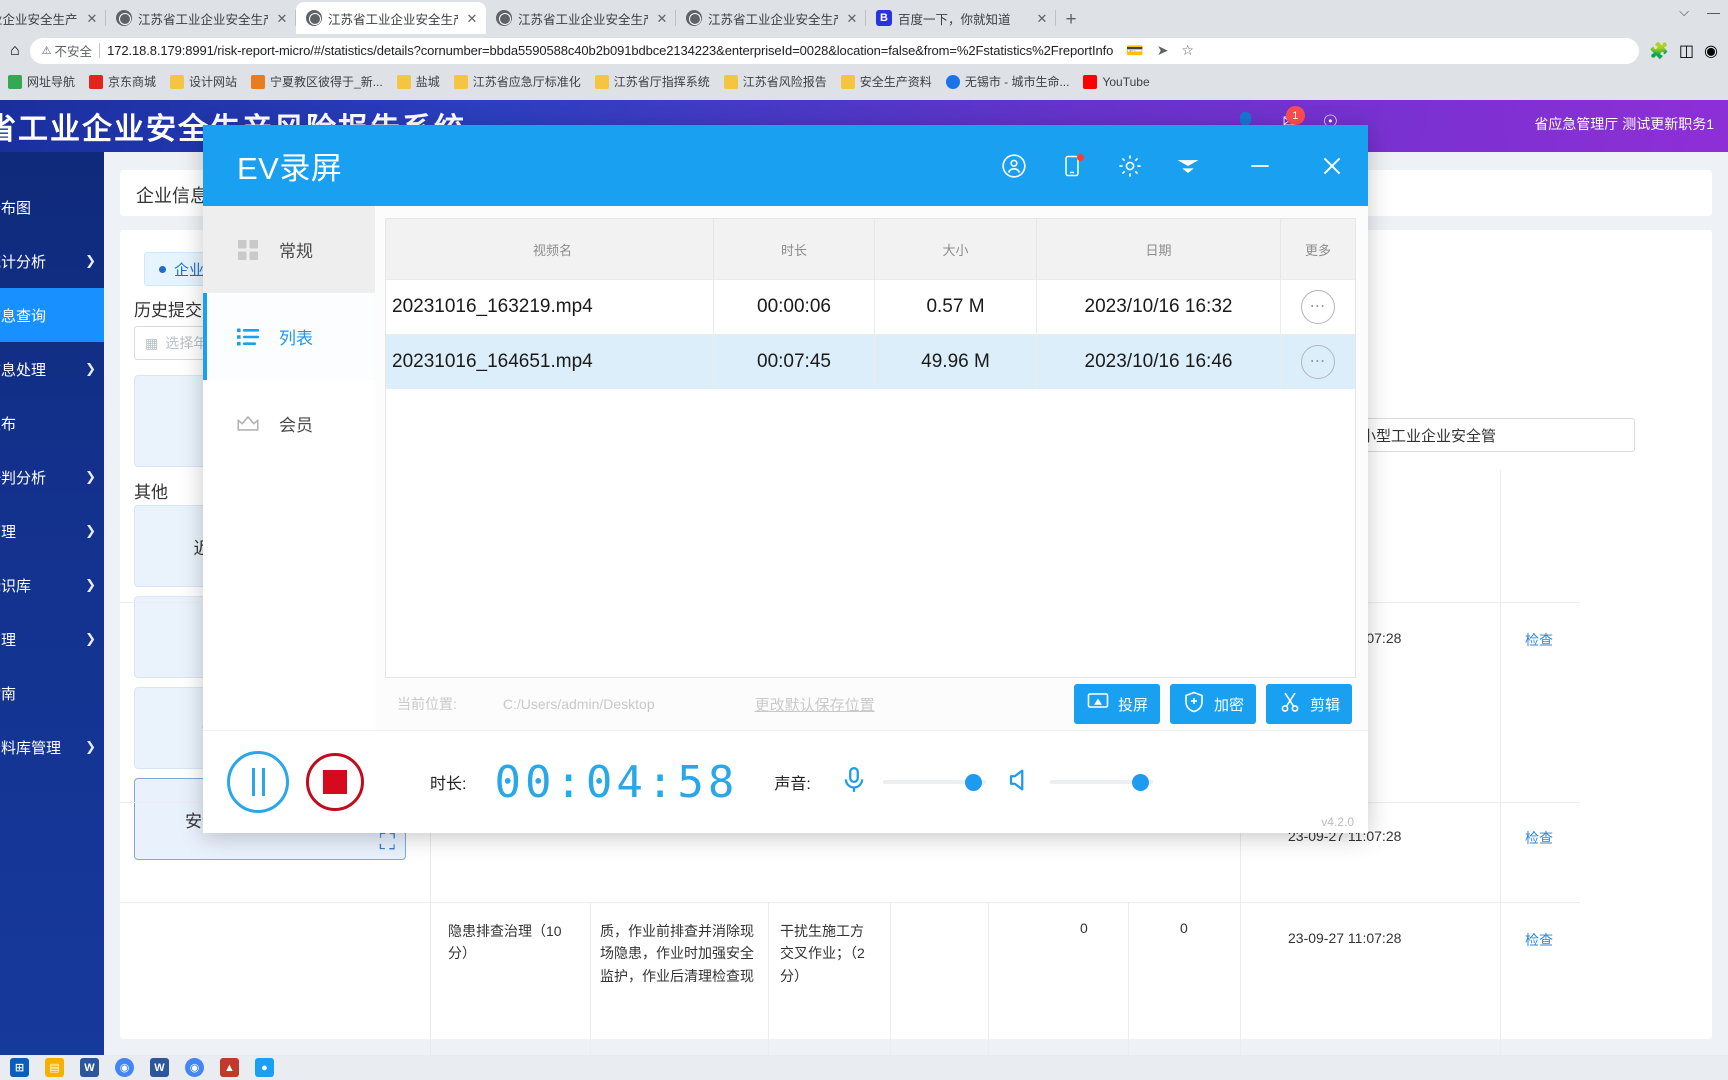 This screenshot has width=1728, height=1080. What do you see at coordinates (52, 261) in the screenshot?
I see `sidebar-item-1: 统计分析 ❯` at bounding box center [52, 261].